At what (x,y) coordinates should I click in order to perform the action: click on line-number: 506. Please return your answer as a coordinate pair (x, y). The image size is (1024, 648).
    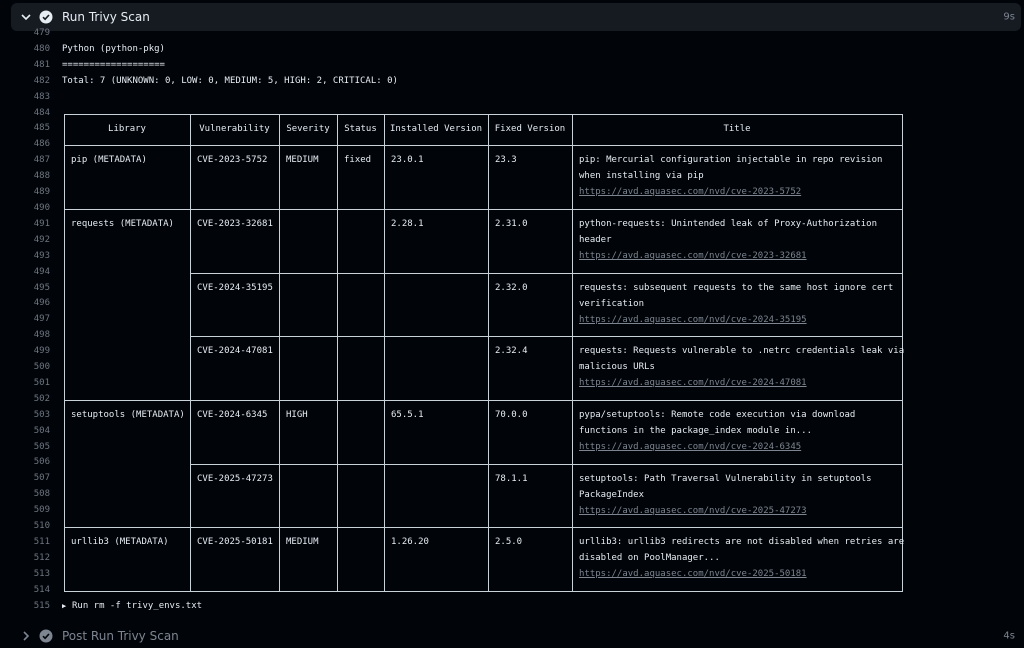
    Looking at the image, I should click on (25, 463).